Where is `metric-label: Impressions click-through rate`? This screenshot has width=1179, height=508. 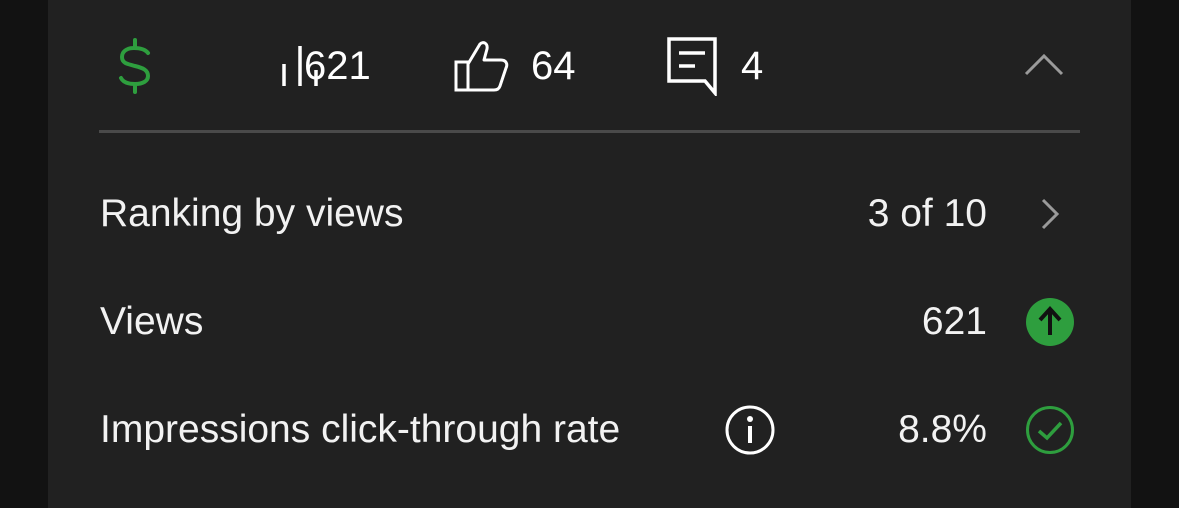
metric-label: Impressions click-through rate is located at coordinates (360, 429).